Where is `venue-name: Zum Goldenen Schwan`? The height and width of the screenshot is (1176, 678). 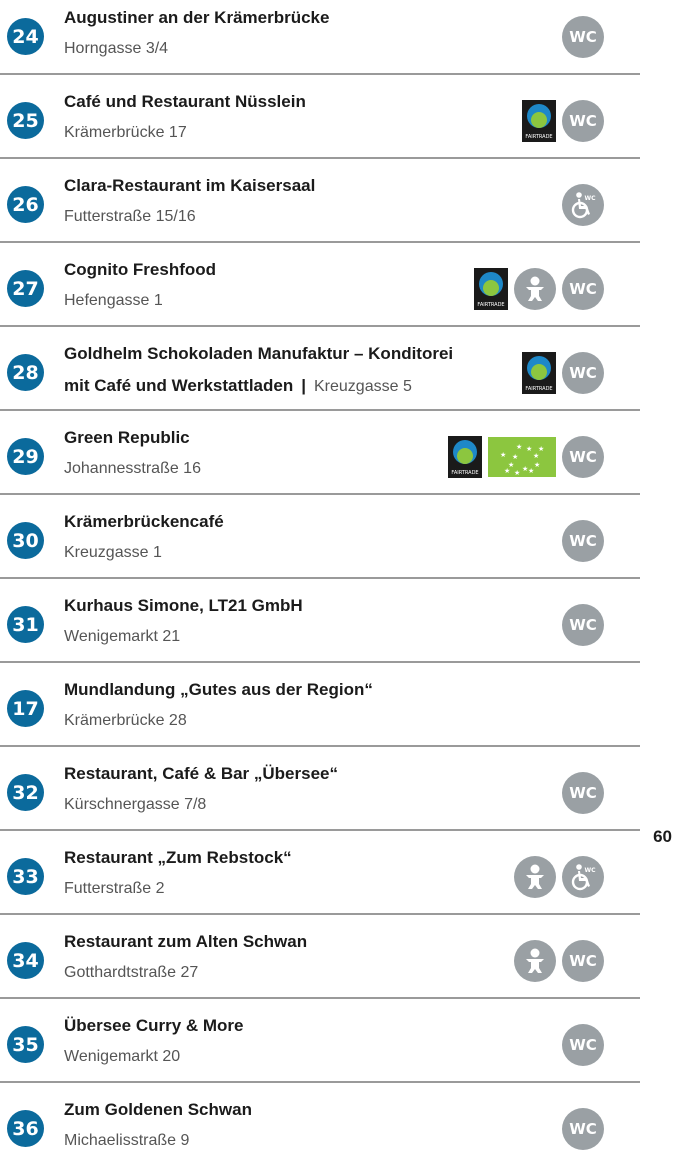 venue-name: Zum Goldenen Schwan is located at coordinates (158, 1109).